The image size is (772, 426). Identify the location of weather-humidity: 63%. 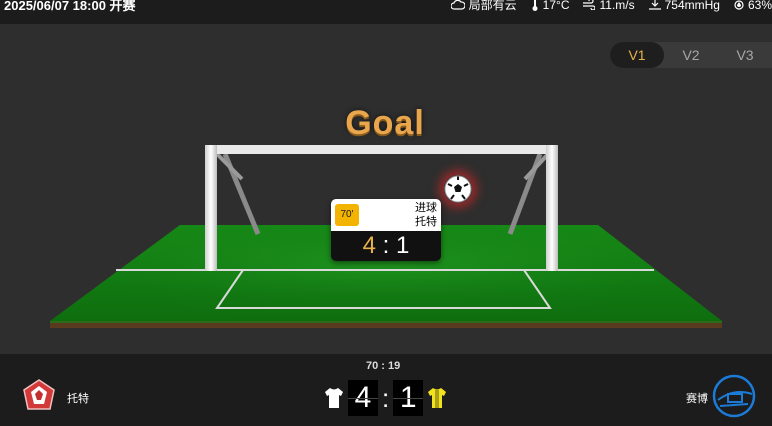
(753, 6).